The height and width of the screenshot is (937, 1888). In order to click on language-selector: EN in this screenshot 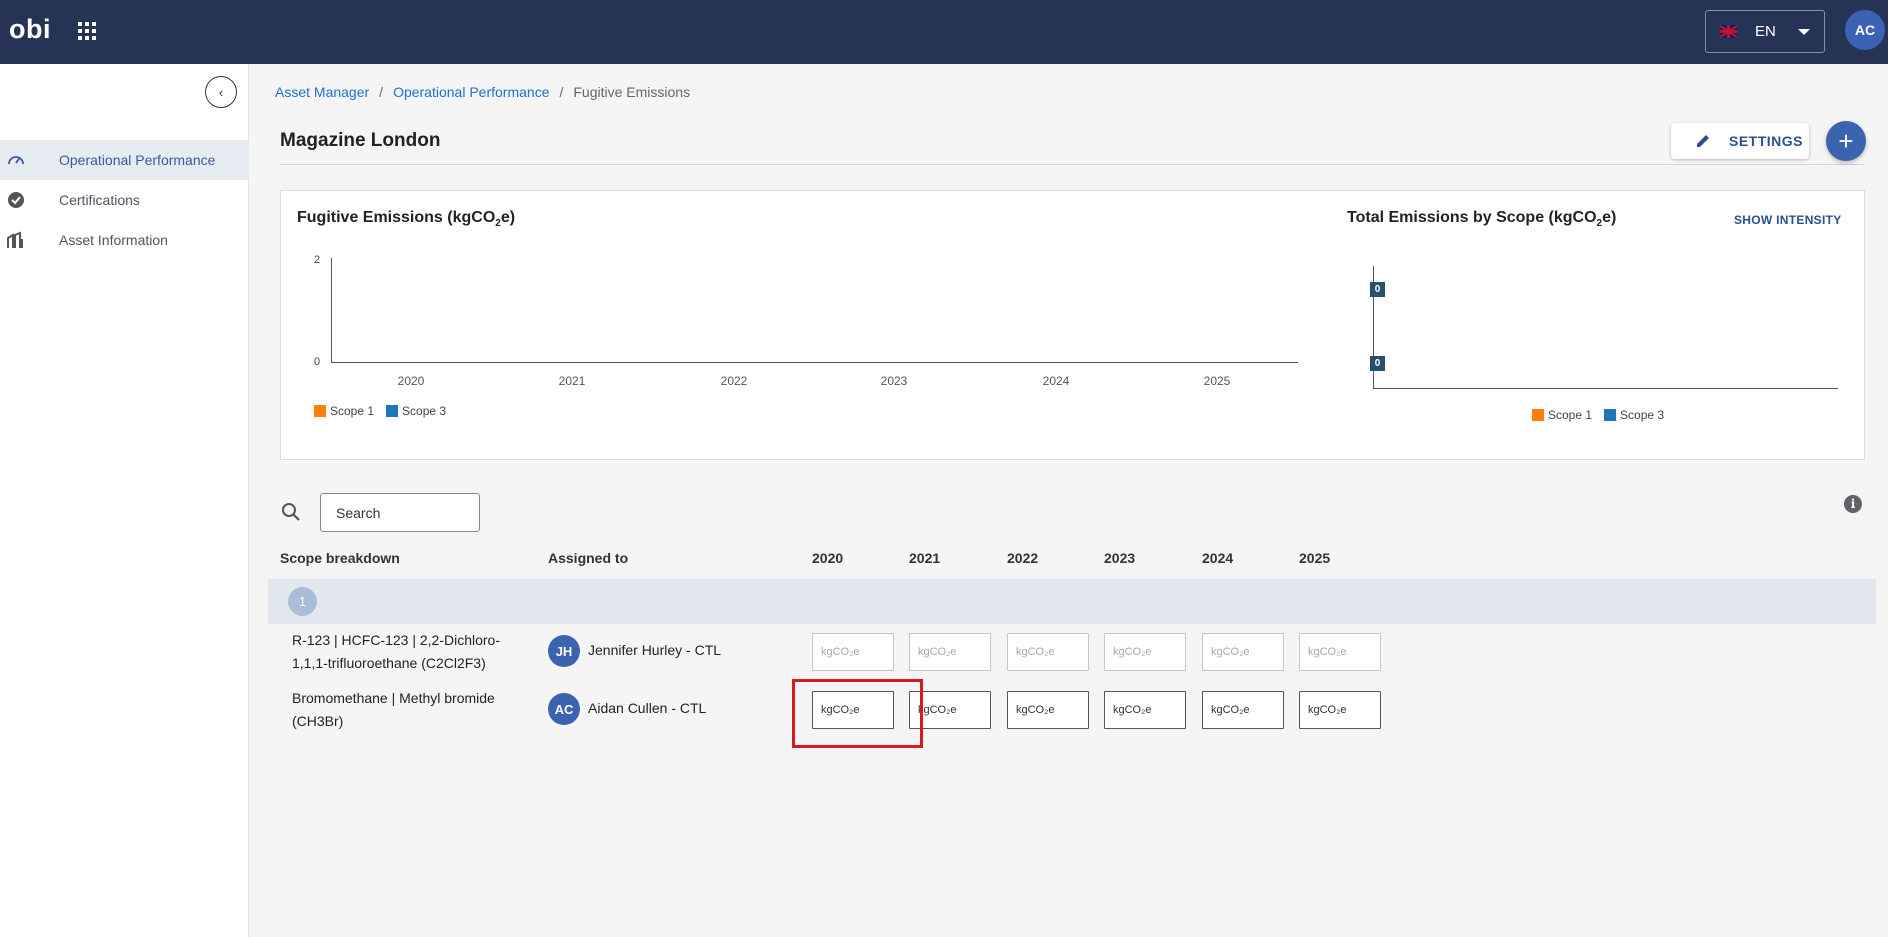, I will do `click(1765, 31)`.